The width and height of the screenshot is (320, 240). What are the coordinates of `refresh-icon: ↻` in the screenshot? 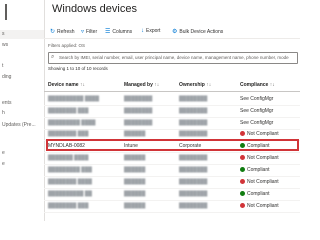 It's located at (53, 32).